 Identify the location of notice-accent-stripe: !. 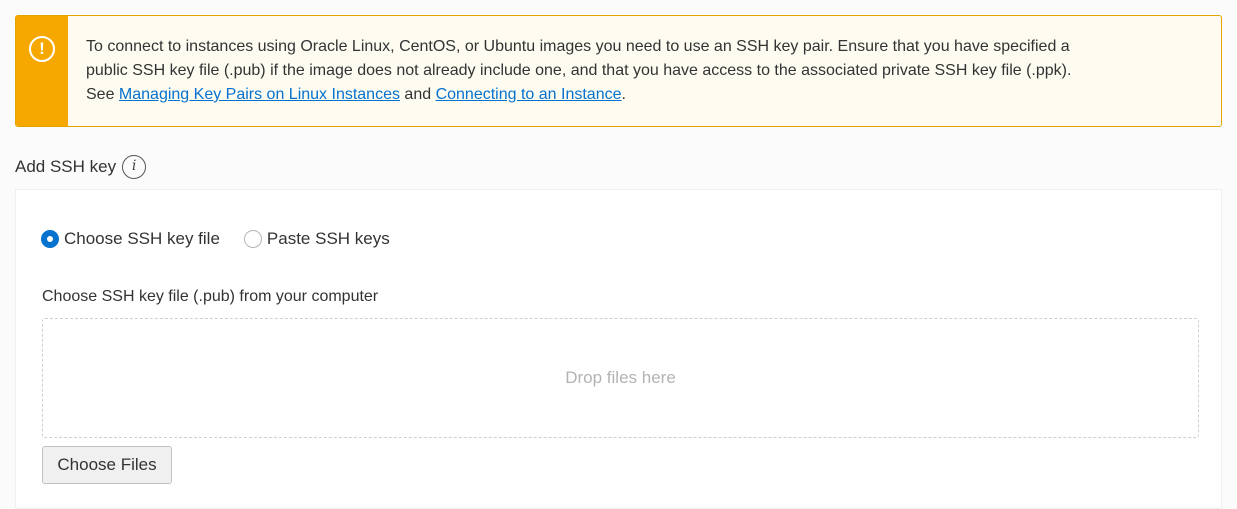
(42, 71).